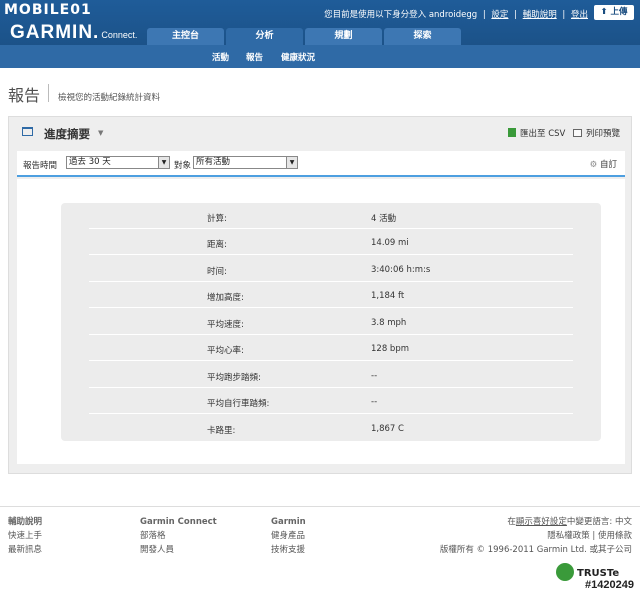 Image resolution: width=640 pixels, height=594 pixels. I want to click on stat-value: 1,184 ft, so click(388, 296).